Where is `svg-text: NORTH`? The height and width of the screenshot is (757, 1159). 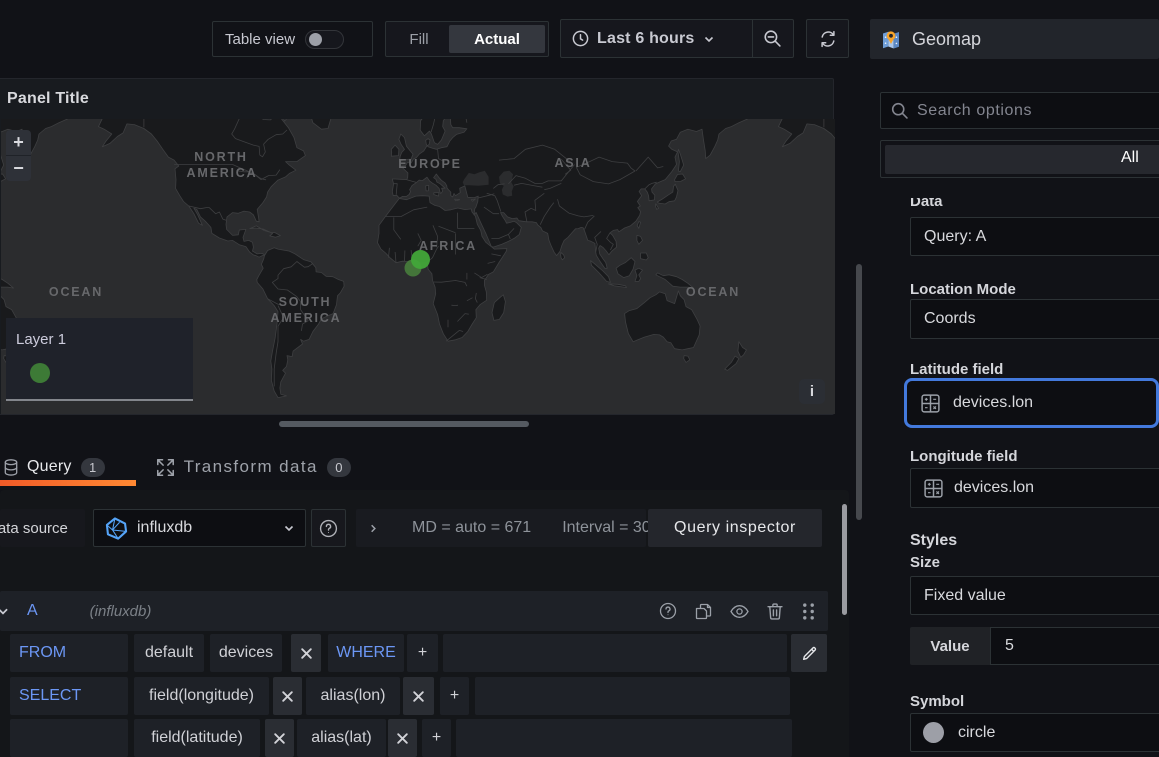
svg-text: NORTH is located at coordinates (220, 157).